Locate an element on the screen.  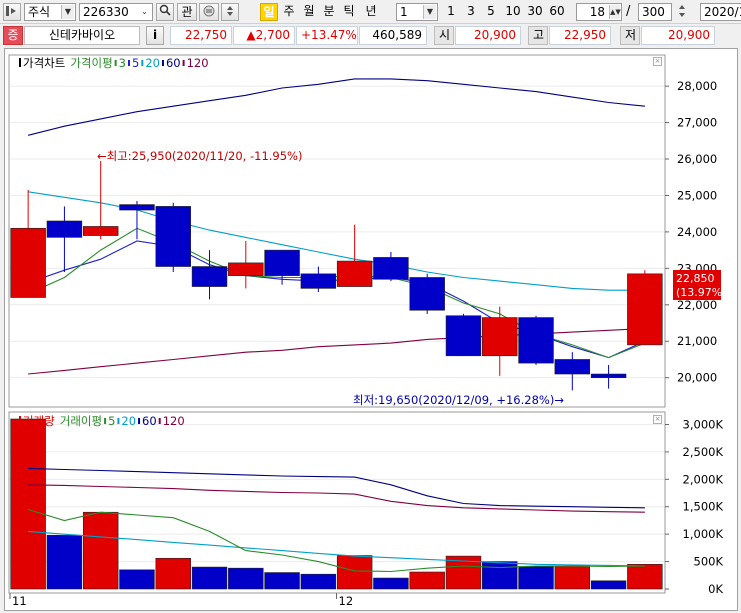
price-tick-label: 21,000 is located at coordinates (697, 341).